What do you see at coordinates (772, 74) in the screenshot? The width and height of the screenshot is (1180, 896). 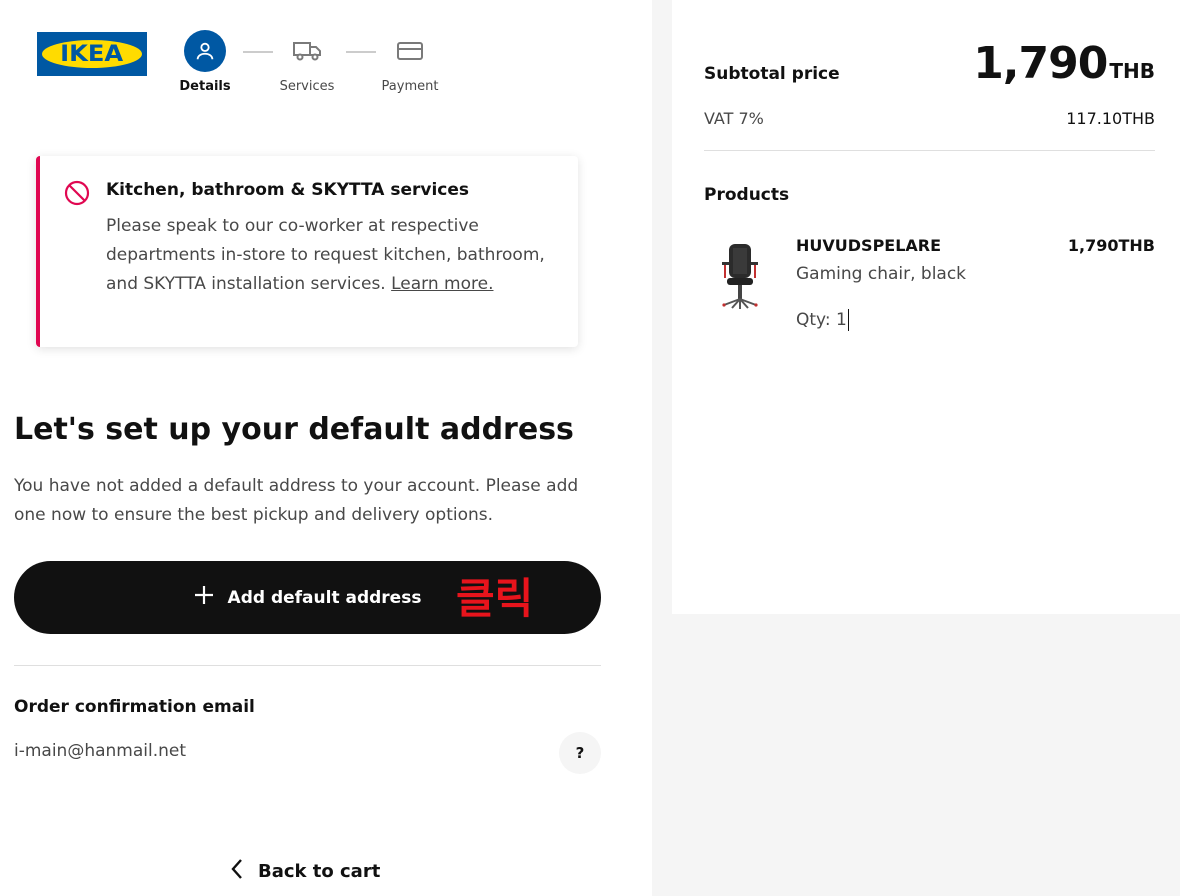 I see `subtotal-label: Subtotal price` at bounding box center [772, 74].